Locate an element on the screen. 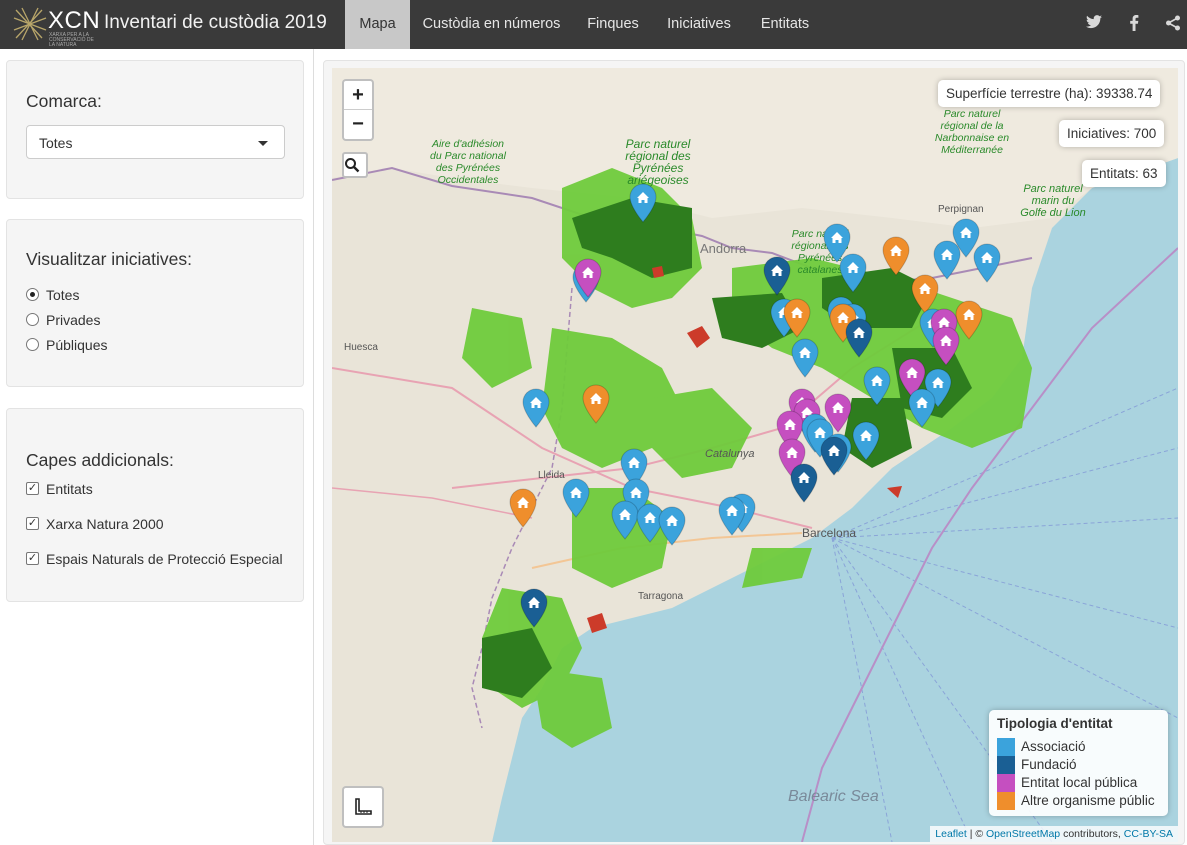 This screenshot has width=1187, height=845. attribution-text: contributors, is located at coordinates (1092, 834).